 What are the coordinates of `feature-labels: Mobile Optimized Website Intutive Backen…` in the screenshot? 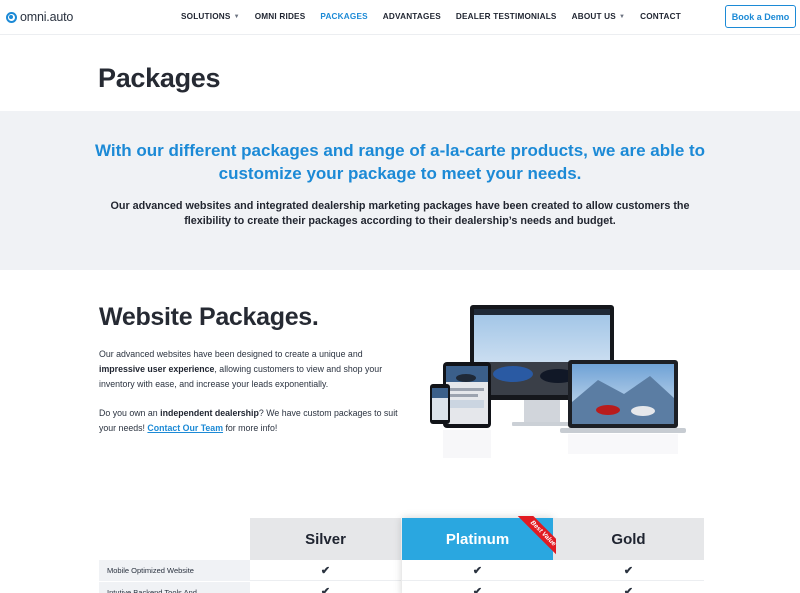 It's located at (174, 576).